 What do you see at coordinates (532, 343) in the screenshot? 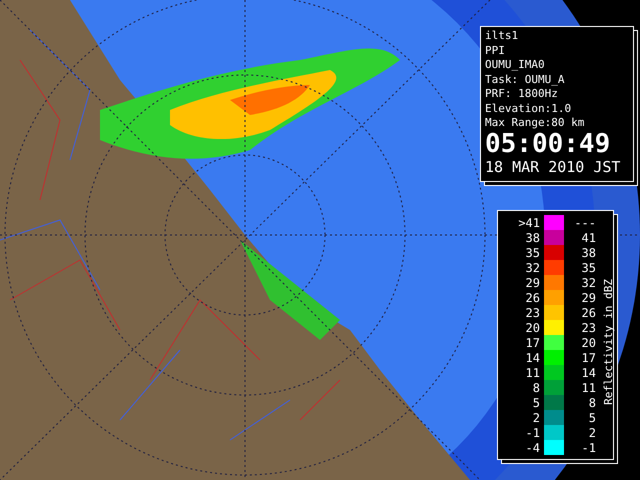
I see `legend-low-value: 17` at bounding box center [532, 343].